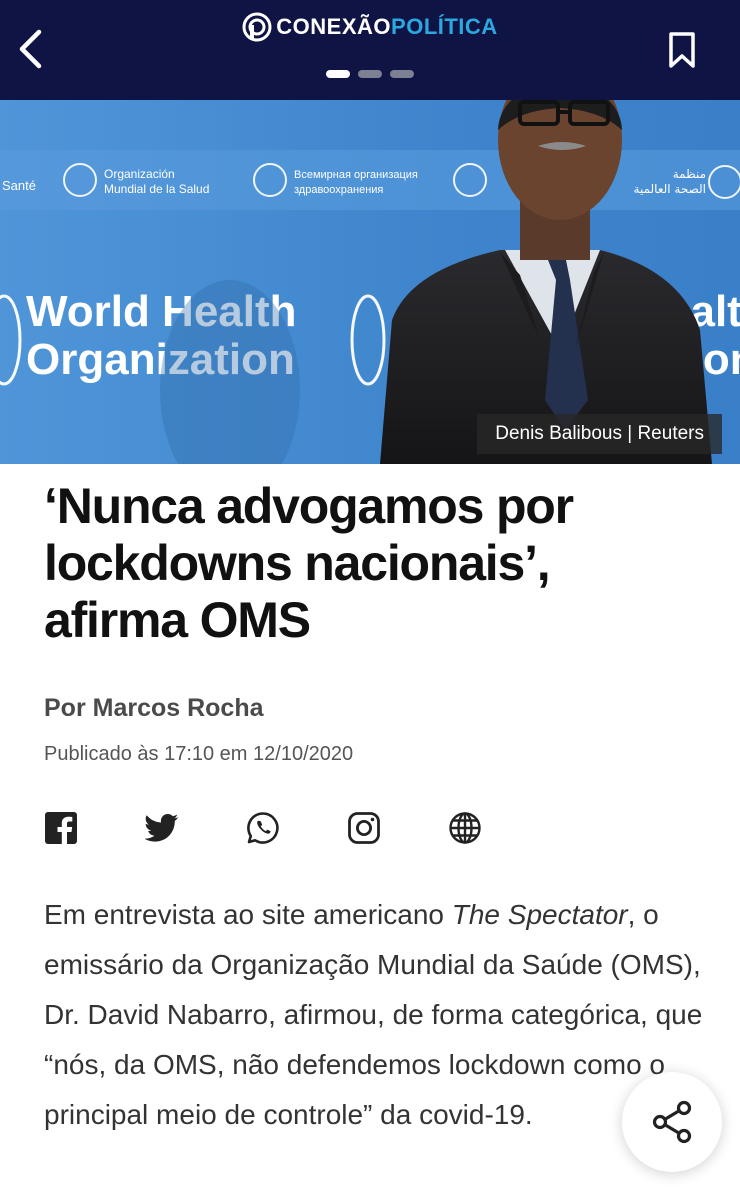  Describe the element at coordinates (263, 828) in the screenshot. I see `whatsapp-icon` at that location.